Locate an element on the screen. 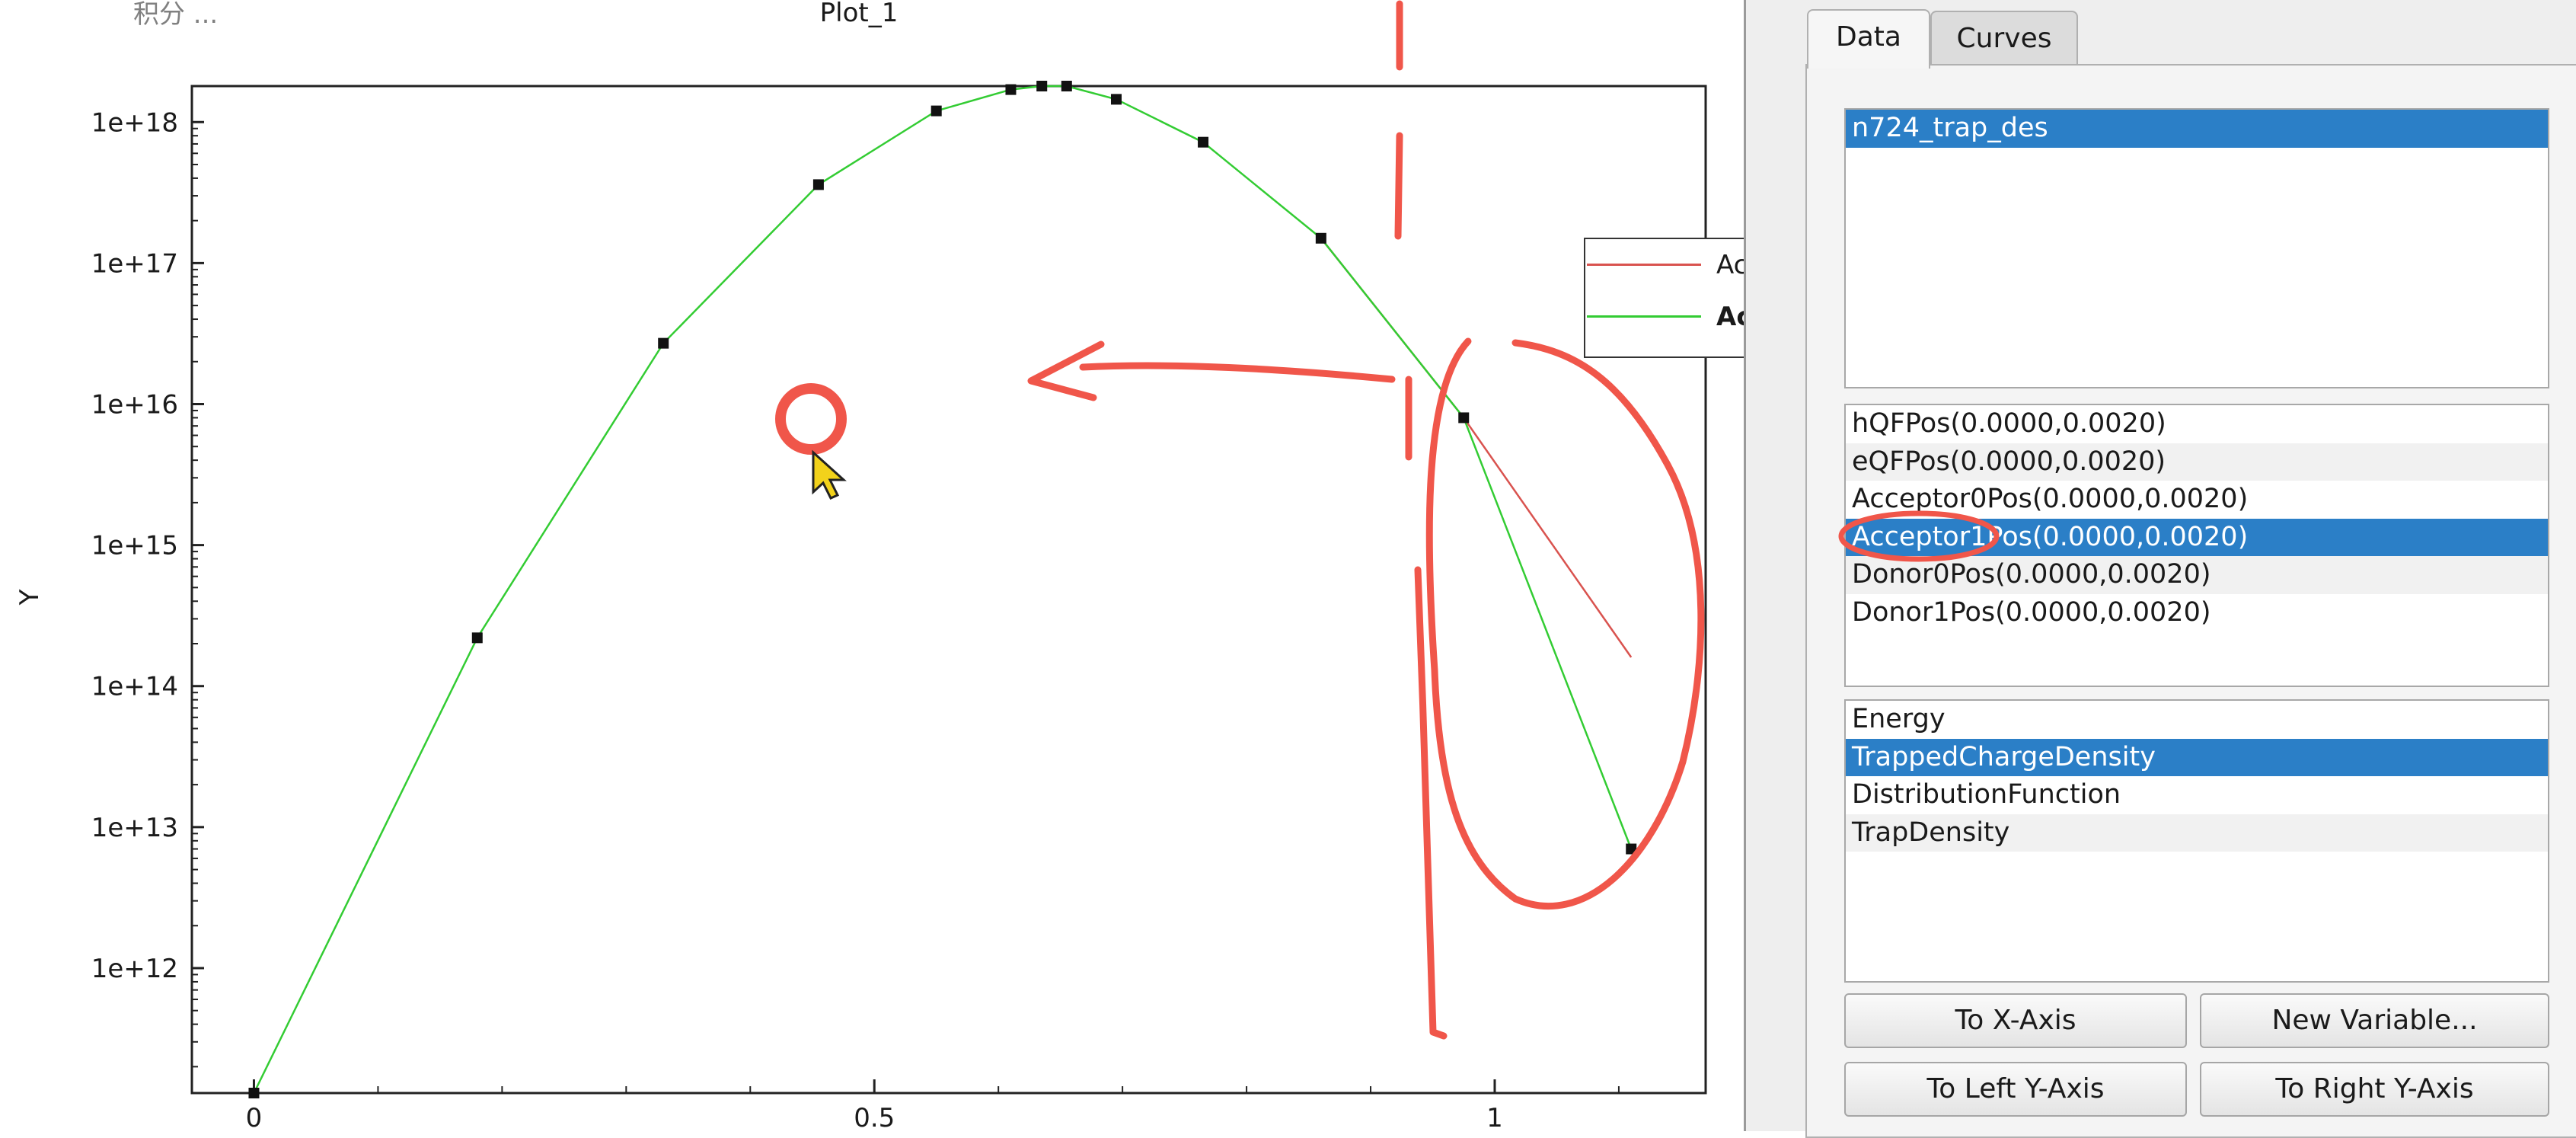 Image resolution: width=2576 pixels, height=1138 pixels. y-tick-label: 1e+15 is located at coordinates (134, 546).